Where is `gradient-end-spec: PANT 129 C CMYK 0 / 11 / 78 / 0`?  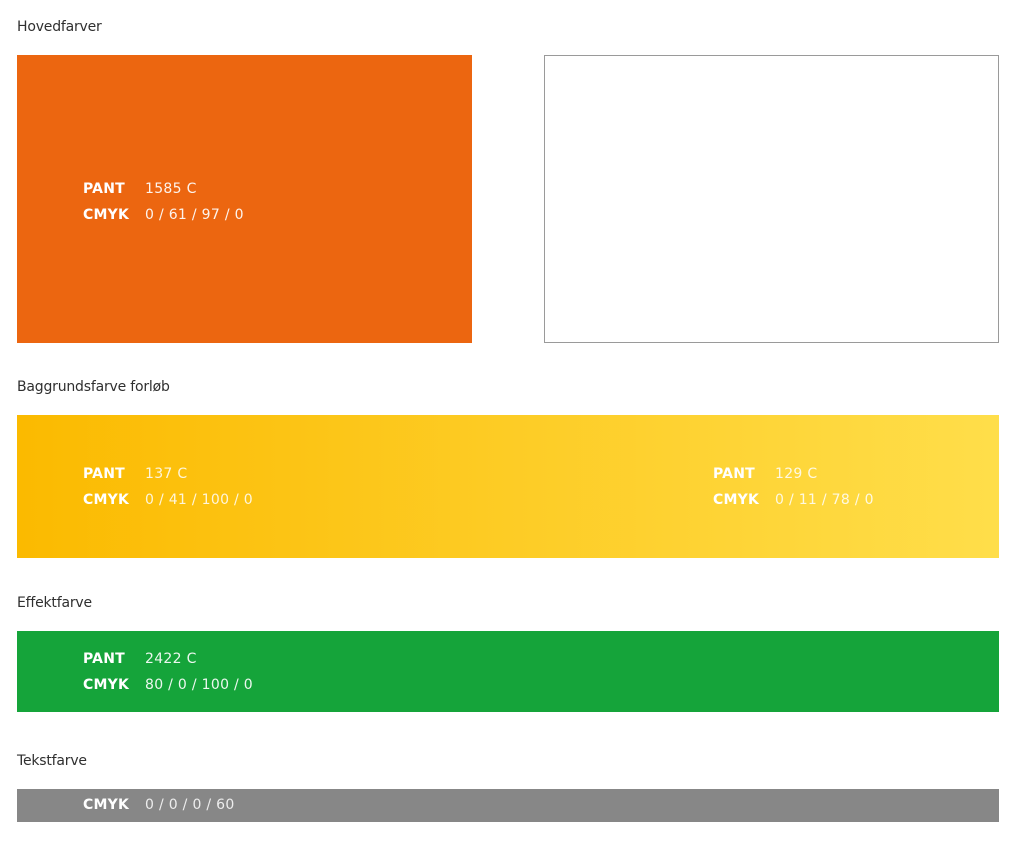
gradient-end-spec: PANT 129 C CMYK 0 / 11 / 78 / 0 is located at coordinates (793, 487).